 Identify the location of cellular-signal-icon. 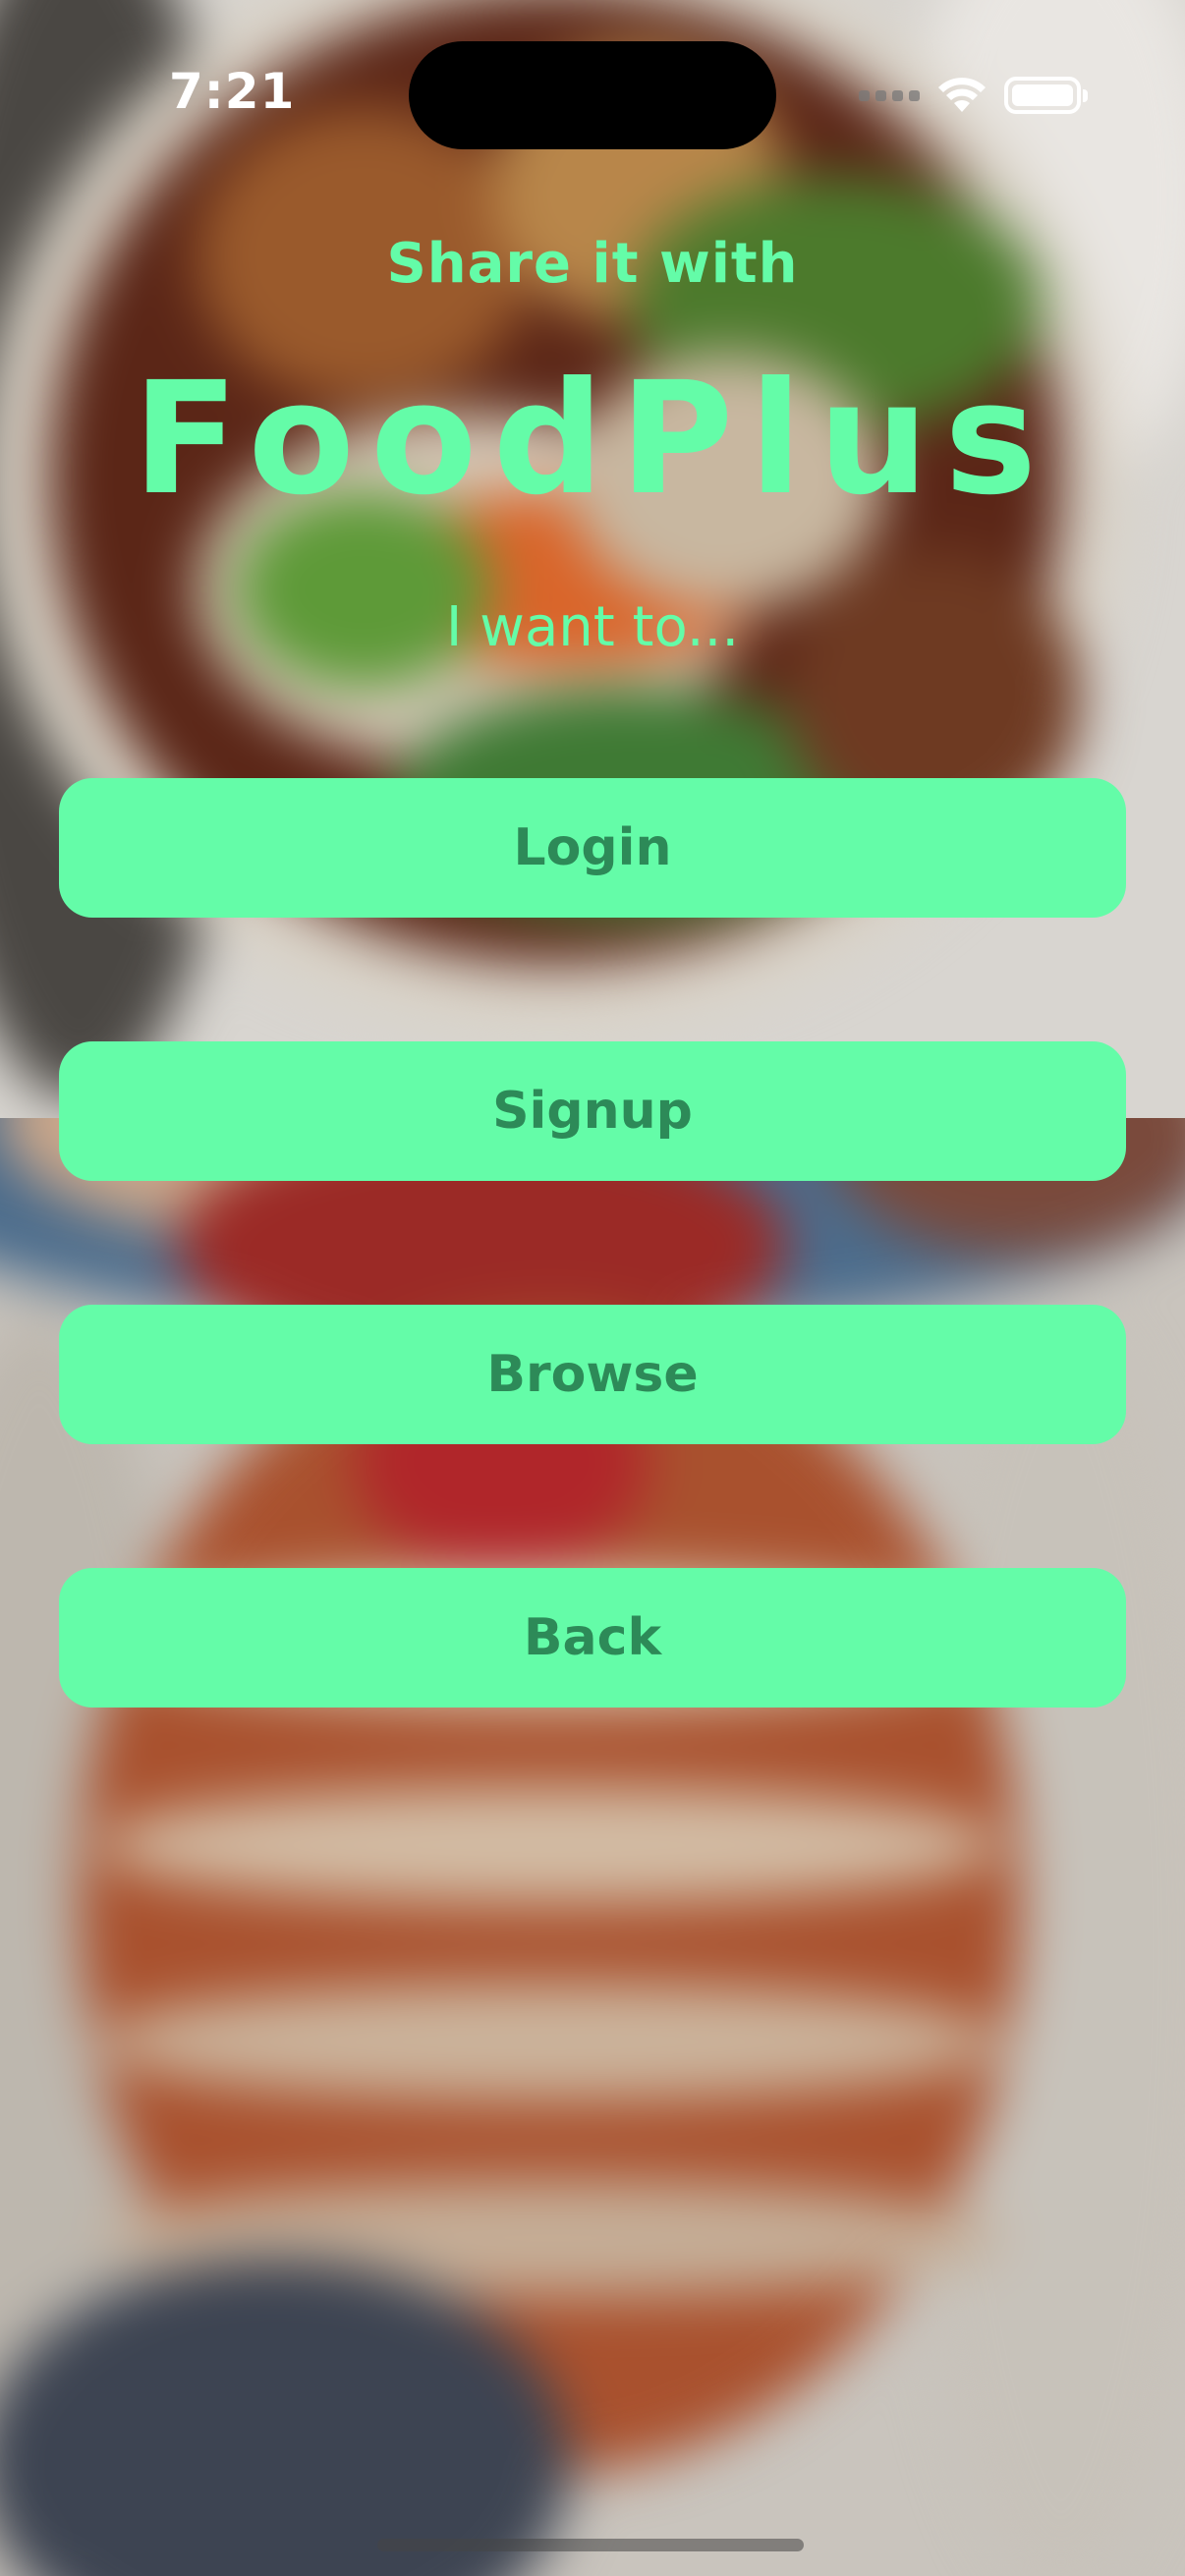
(890, 95).